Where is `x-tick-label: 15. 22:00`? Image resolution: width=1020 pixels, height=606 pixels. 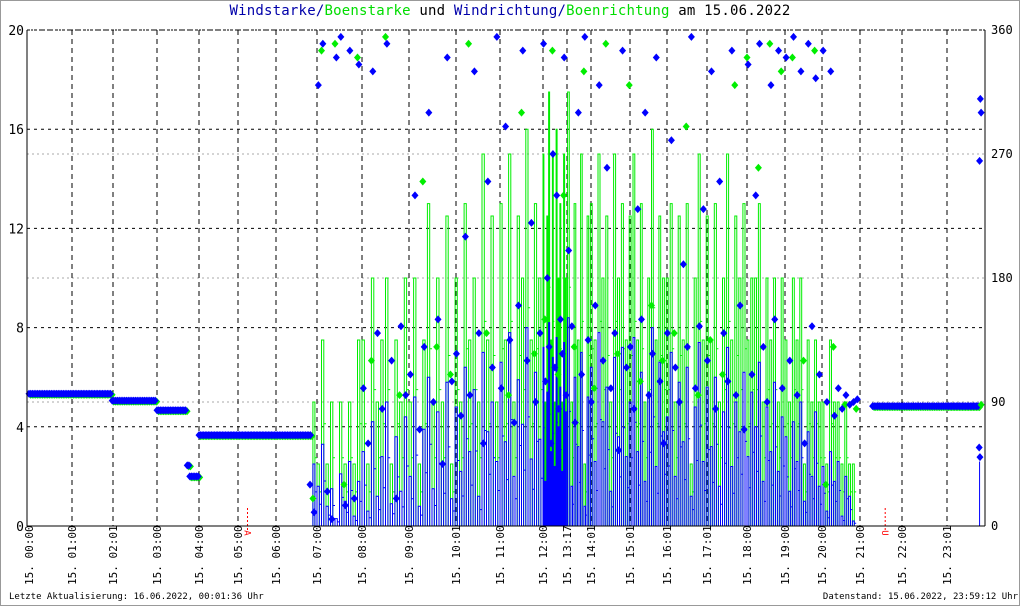
x-tick-label: 15. 22:00 is located at coordinates (902, 555).